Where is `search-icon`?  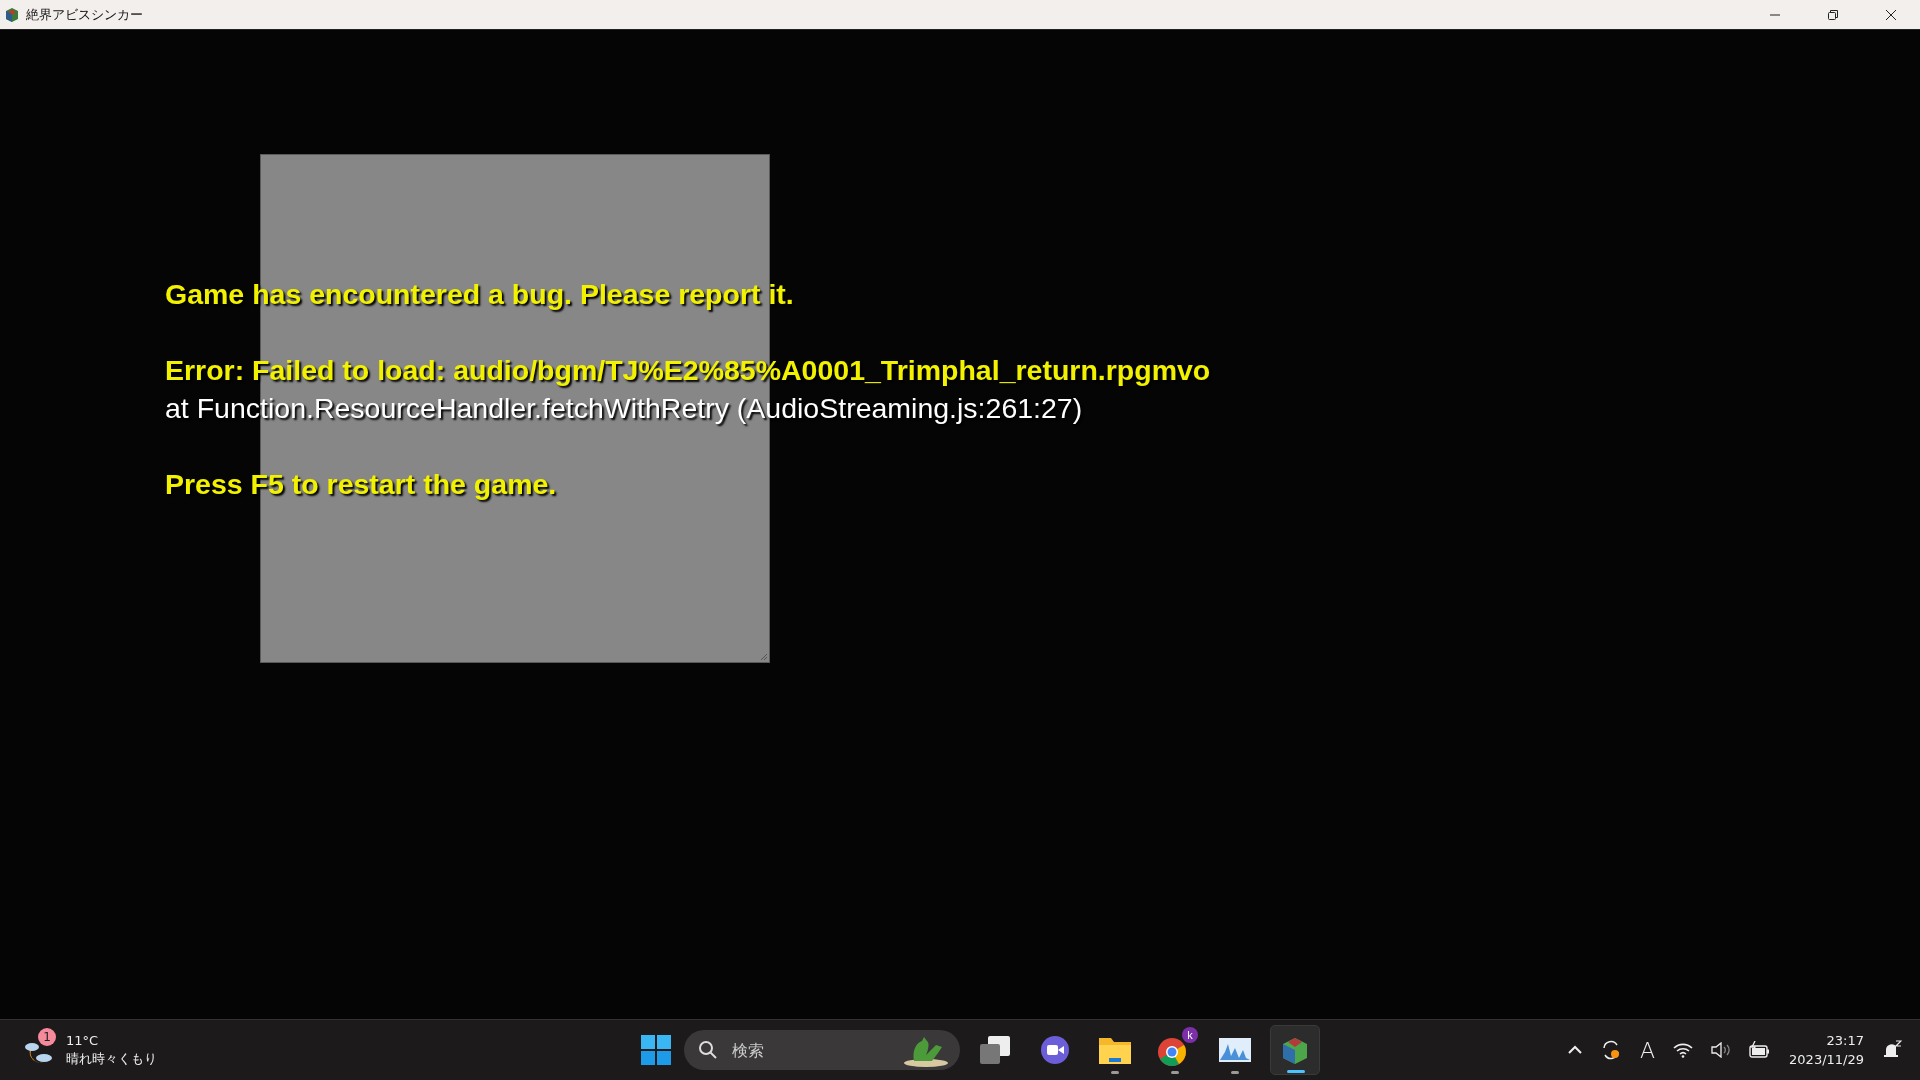 search-icon is located at coordinates (708, 1050).